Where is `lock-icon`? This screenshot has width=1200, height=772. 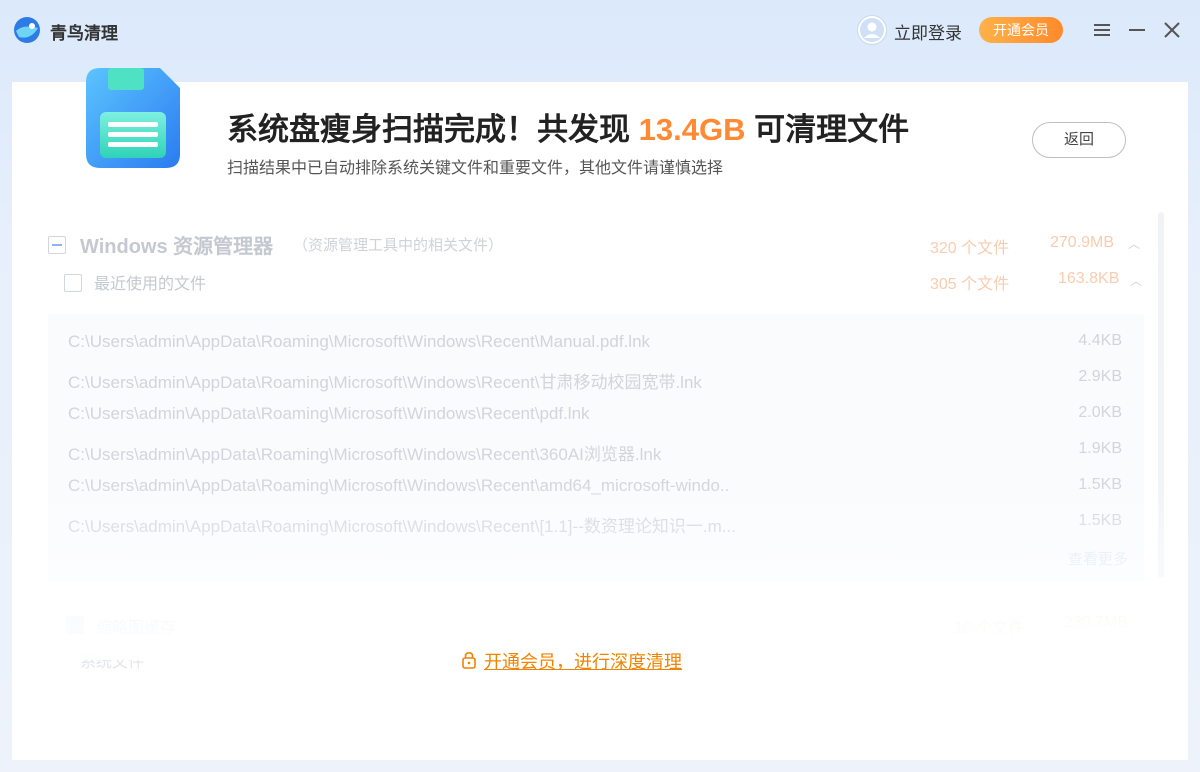
lock-icon is located at coordinates (469, 660).